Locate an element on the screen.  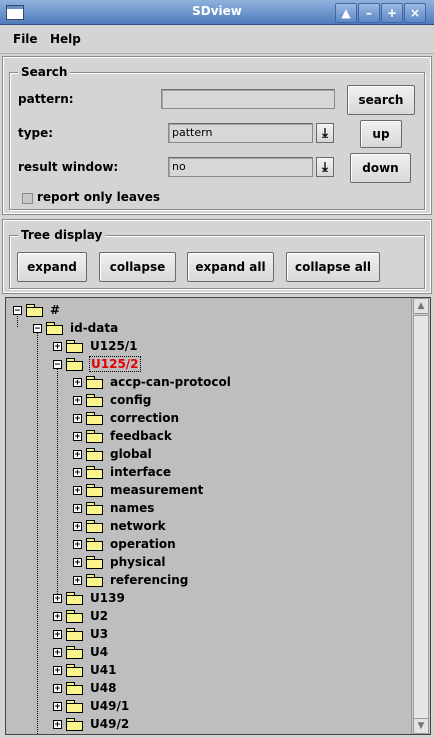
result-window-label: result window: is located at coordinates (68, 167).